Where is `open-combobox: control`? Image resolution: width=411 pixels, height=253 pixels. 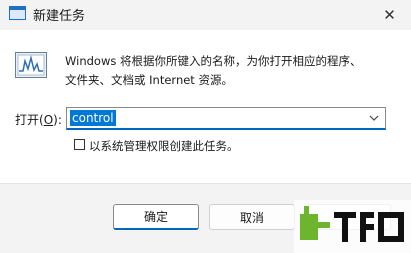 open-combobox: control is located at coordinates (226, 118).